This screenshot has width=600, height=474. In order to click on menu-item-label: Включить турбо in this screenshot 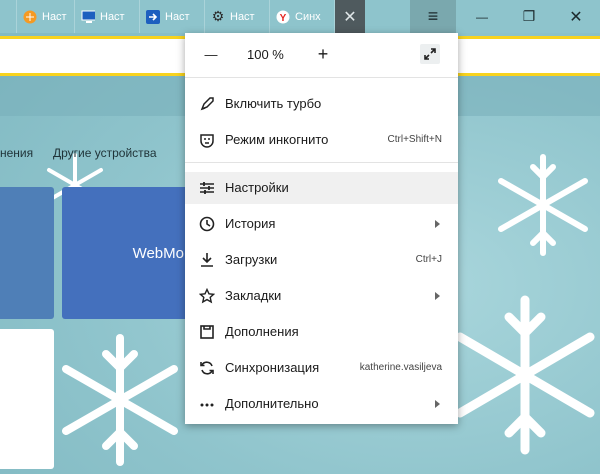, I will do `click(273, 103)`.